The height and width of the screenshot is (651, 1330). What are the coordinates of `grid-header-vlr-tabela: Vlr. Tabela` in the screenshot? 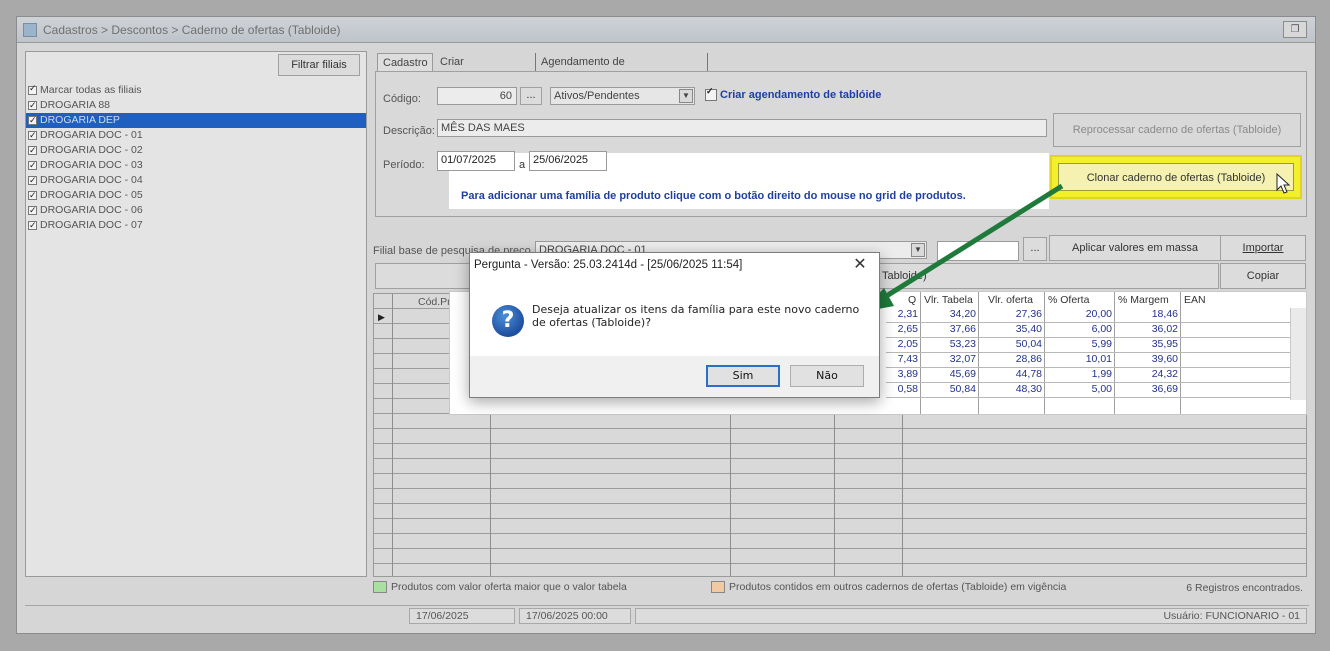 It's located at (948, 300).